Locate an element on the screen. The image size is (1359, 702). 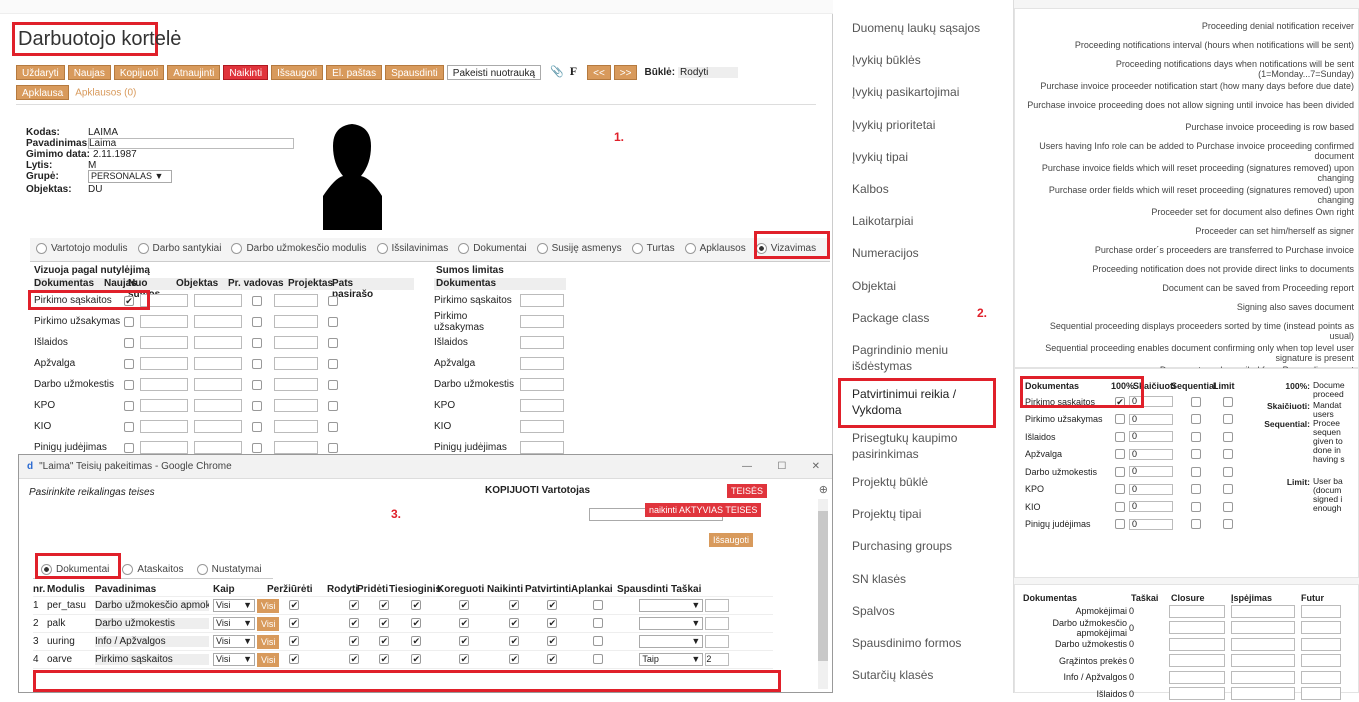
menu-item-18: Spausdinimo formos is located at coordinates (927, 643).